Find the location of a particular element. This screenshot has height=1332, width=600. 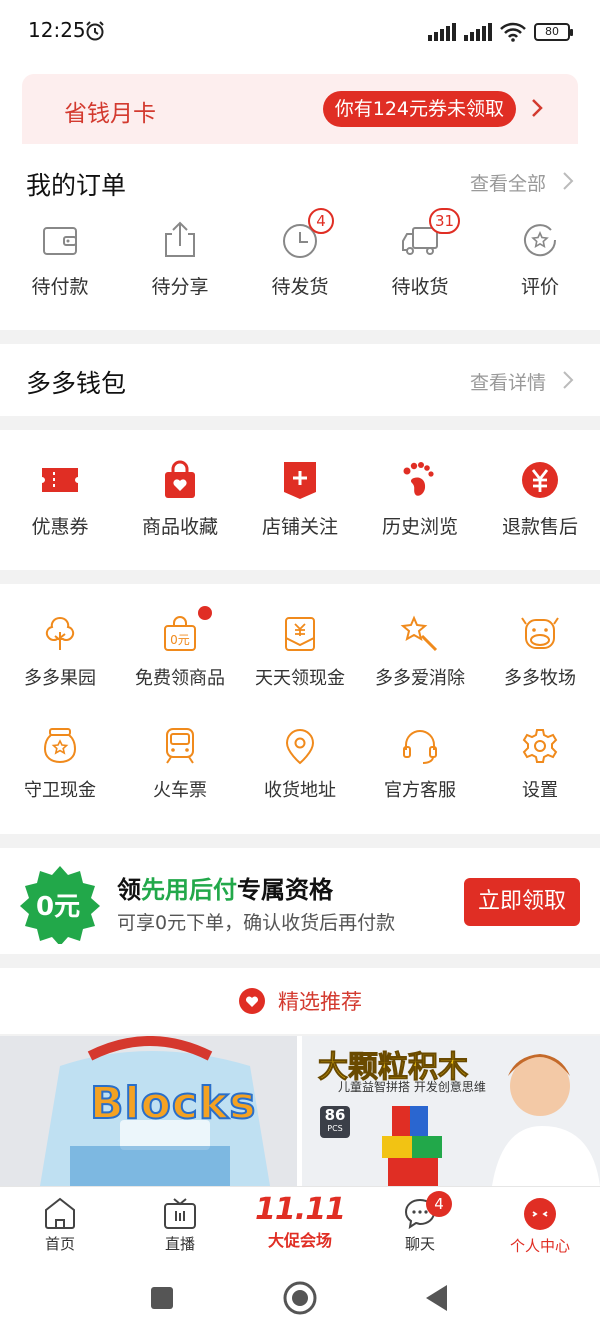

view-wallet-details-link: 查看详情 is located at coordinates (508, 381).